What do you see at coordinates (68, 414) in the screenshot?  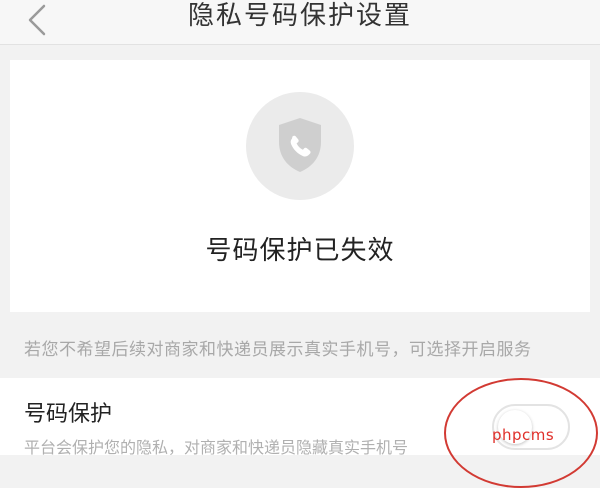 I see `protection-title: 号码保护` at bounding box center [68, 414].